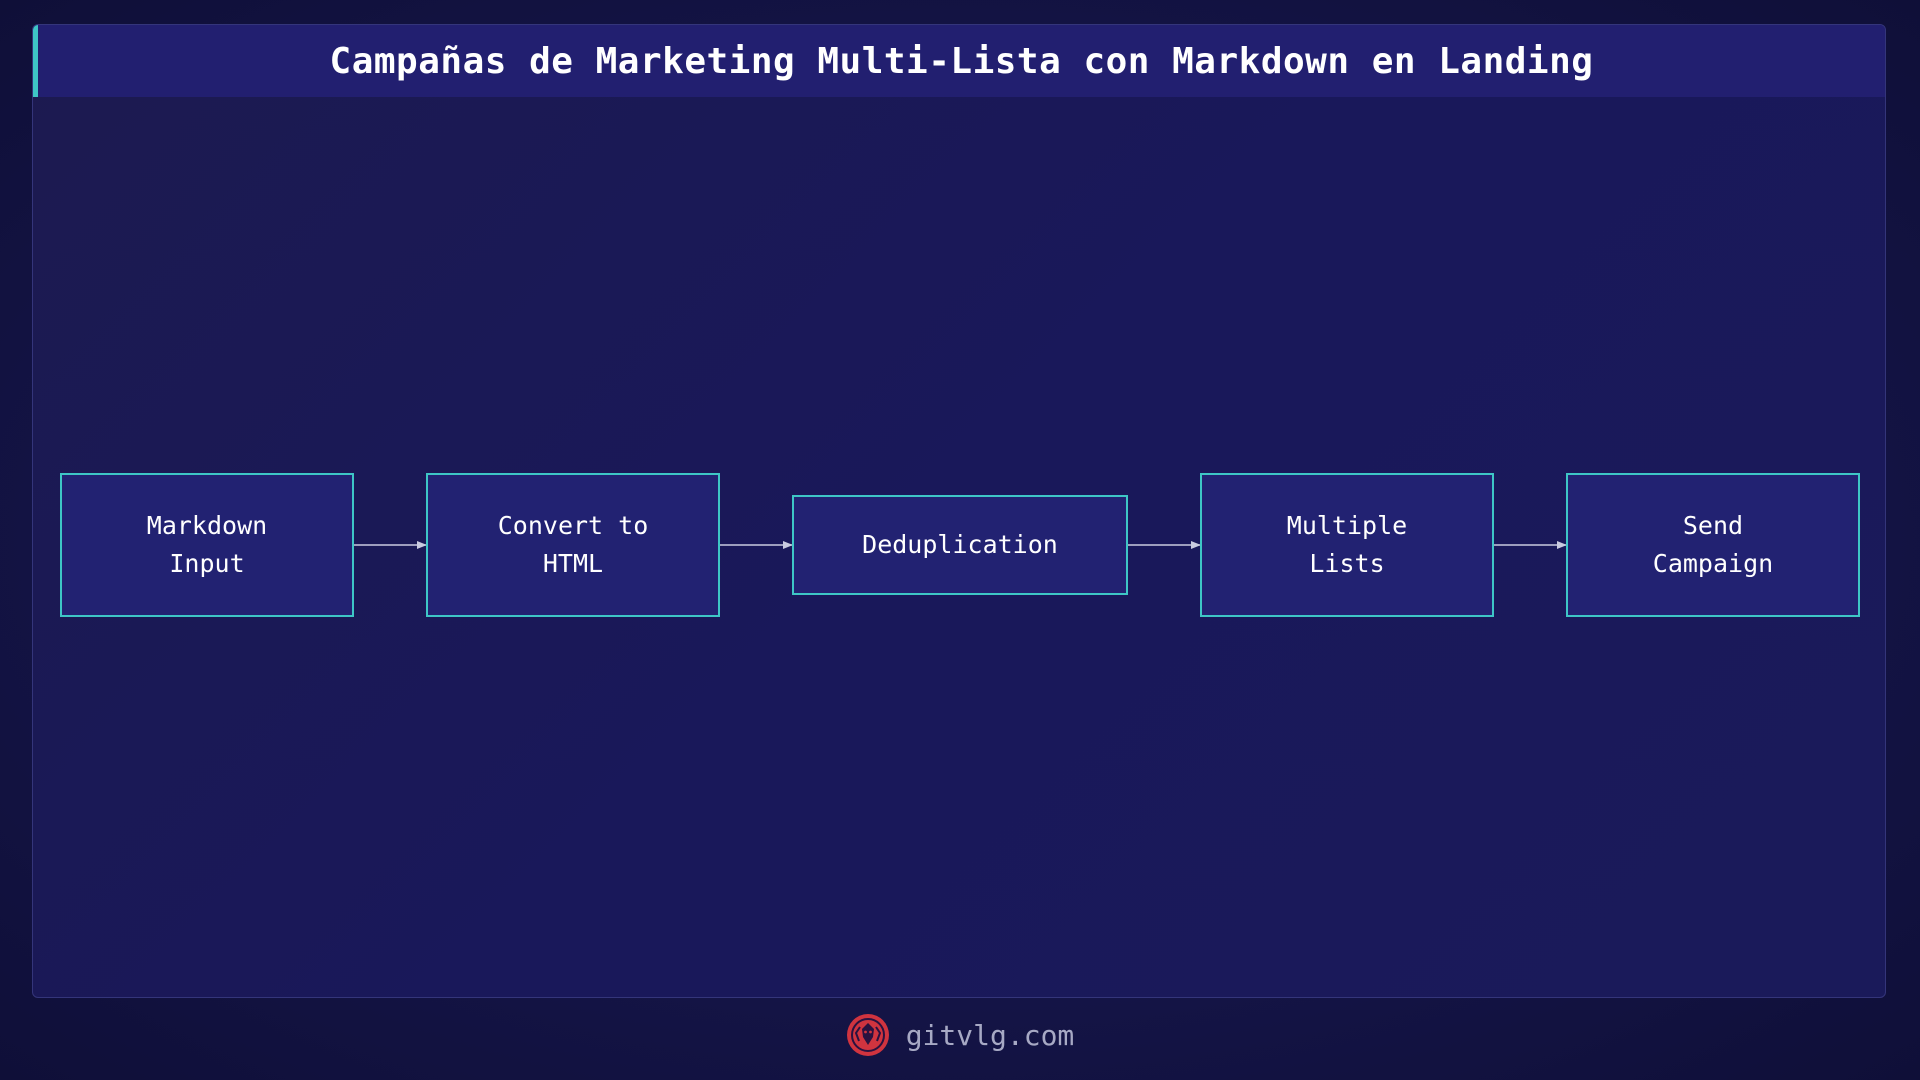 The image size is (1920, 1080). Describe the element at coordinates (867, 1035) in the screenshot. I see `lion-logo-icon` at that location.